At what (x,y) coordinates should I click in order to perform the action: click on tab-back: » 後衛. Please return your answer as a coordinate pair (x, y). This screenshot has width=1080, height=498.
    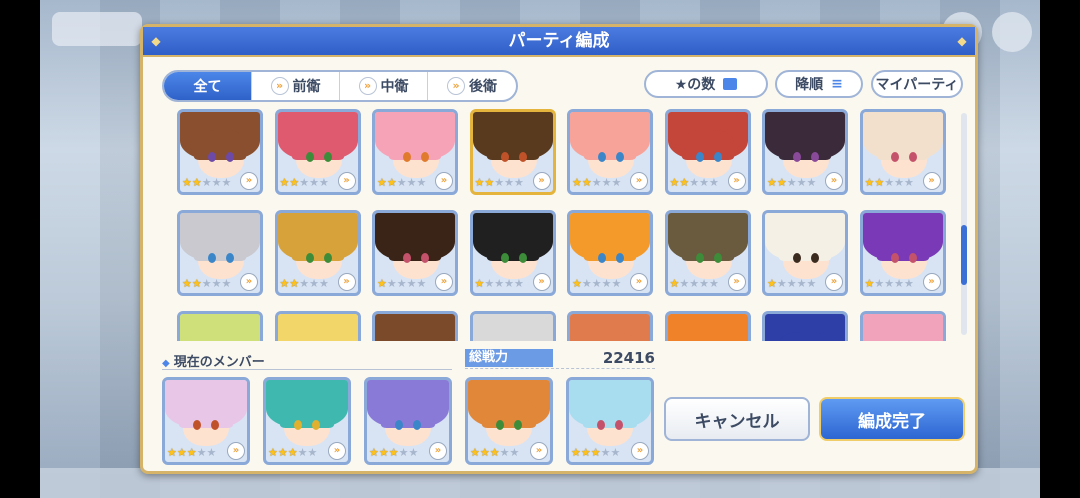
    Looking at the image, I should click on (472, 86).